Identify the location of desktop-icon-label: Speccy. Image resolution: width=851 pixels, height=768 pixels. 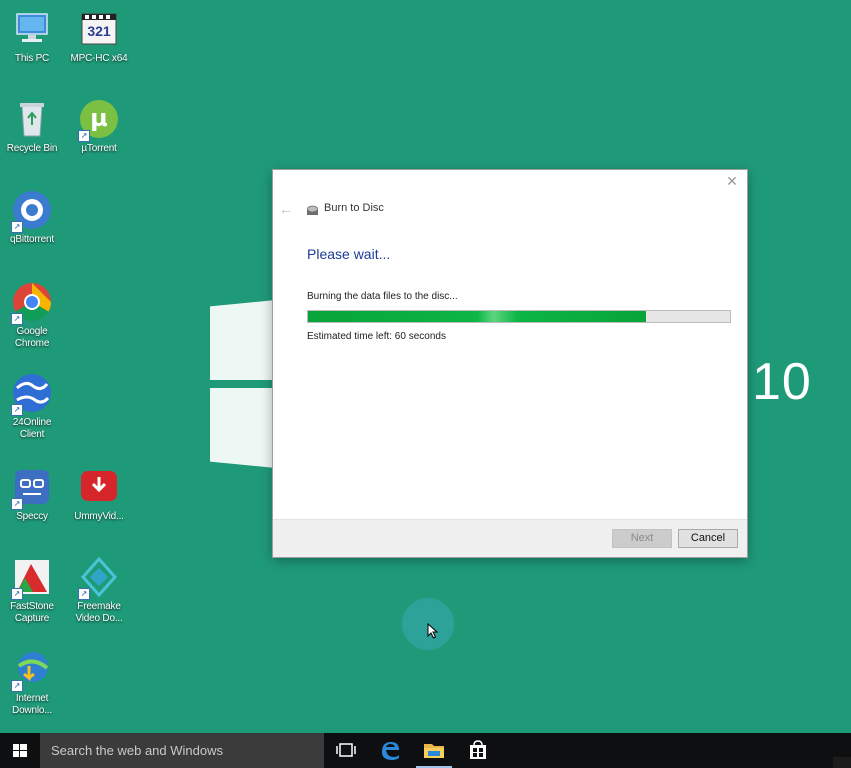
(32, 516).